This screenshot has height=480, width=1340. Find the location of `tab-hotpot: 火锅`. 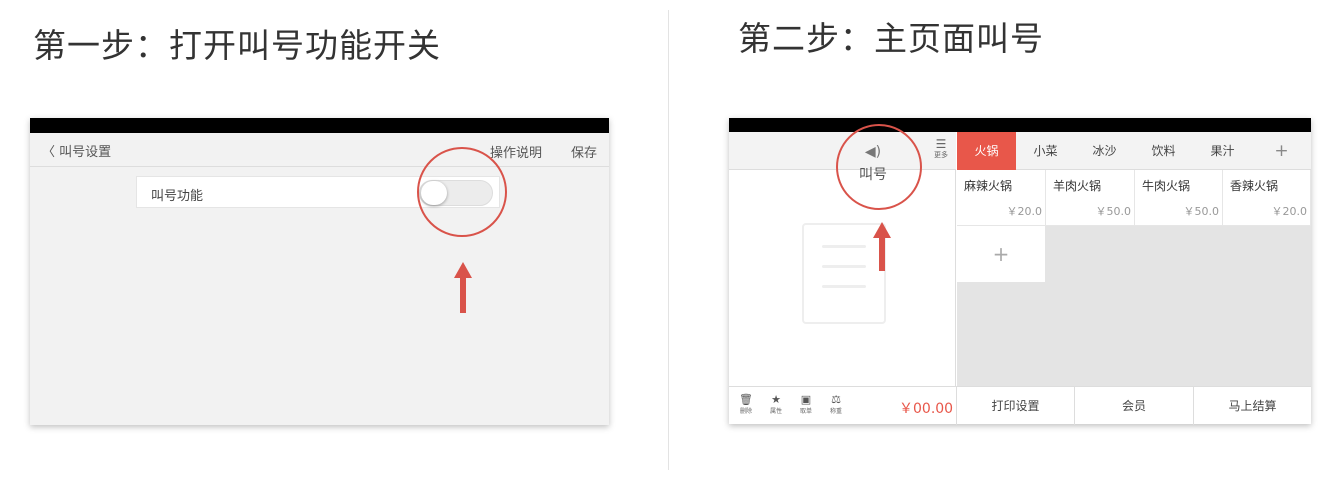

tab-hotpot: 火锅 is located at coordinates (986, 151).